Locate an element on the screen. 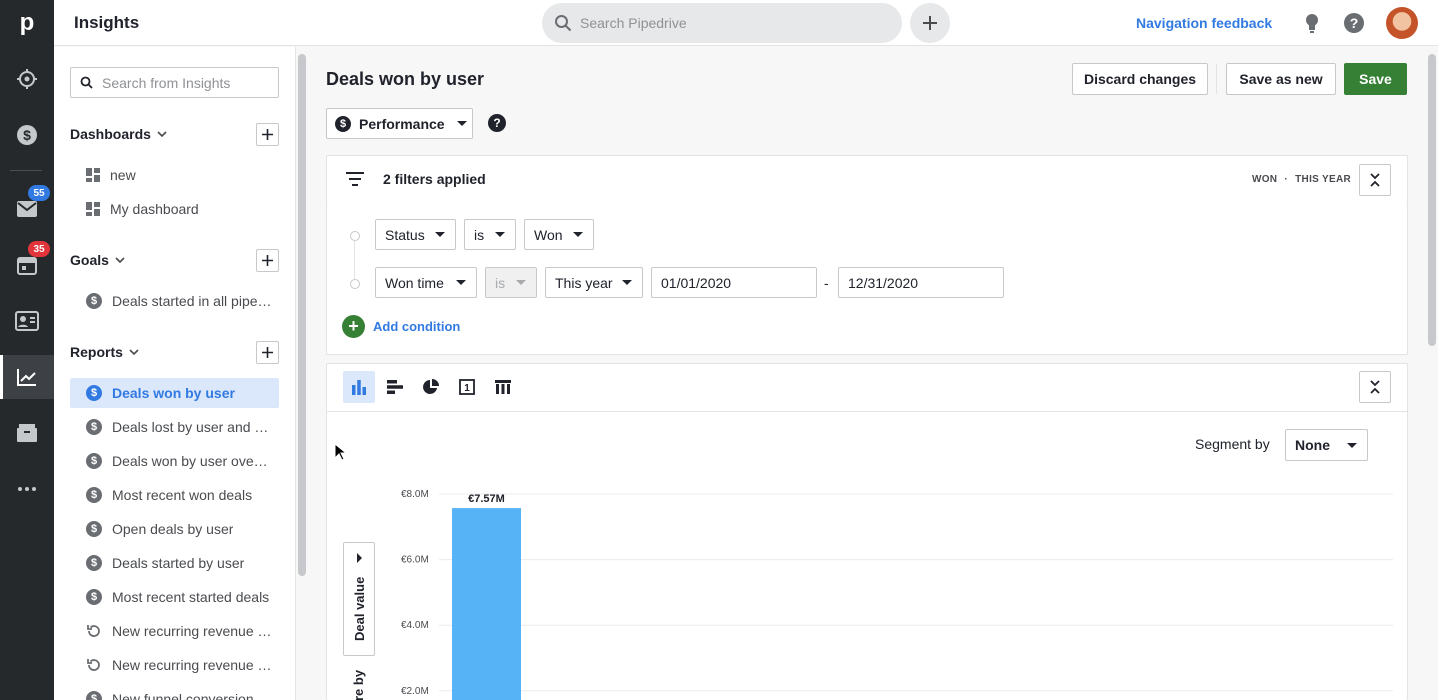 This screenshot has height=700, width=1438. leads-target-icon is located at coordinates (27, 79).